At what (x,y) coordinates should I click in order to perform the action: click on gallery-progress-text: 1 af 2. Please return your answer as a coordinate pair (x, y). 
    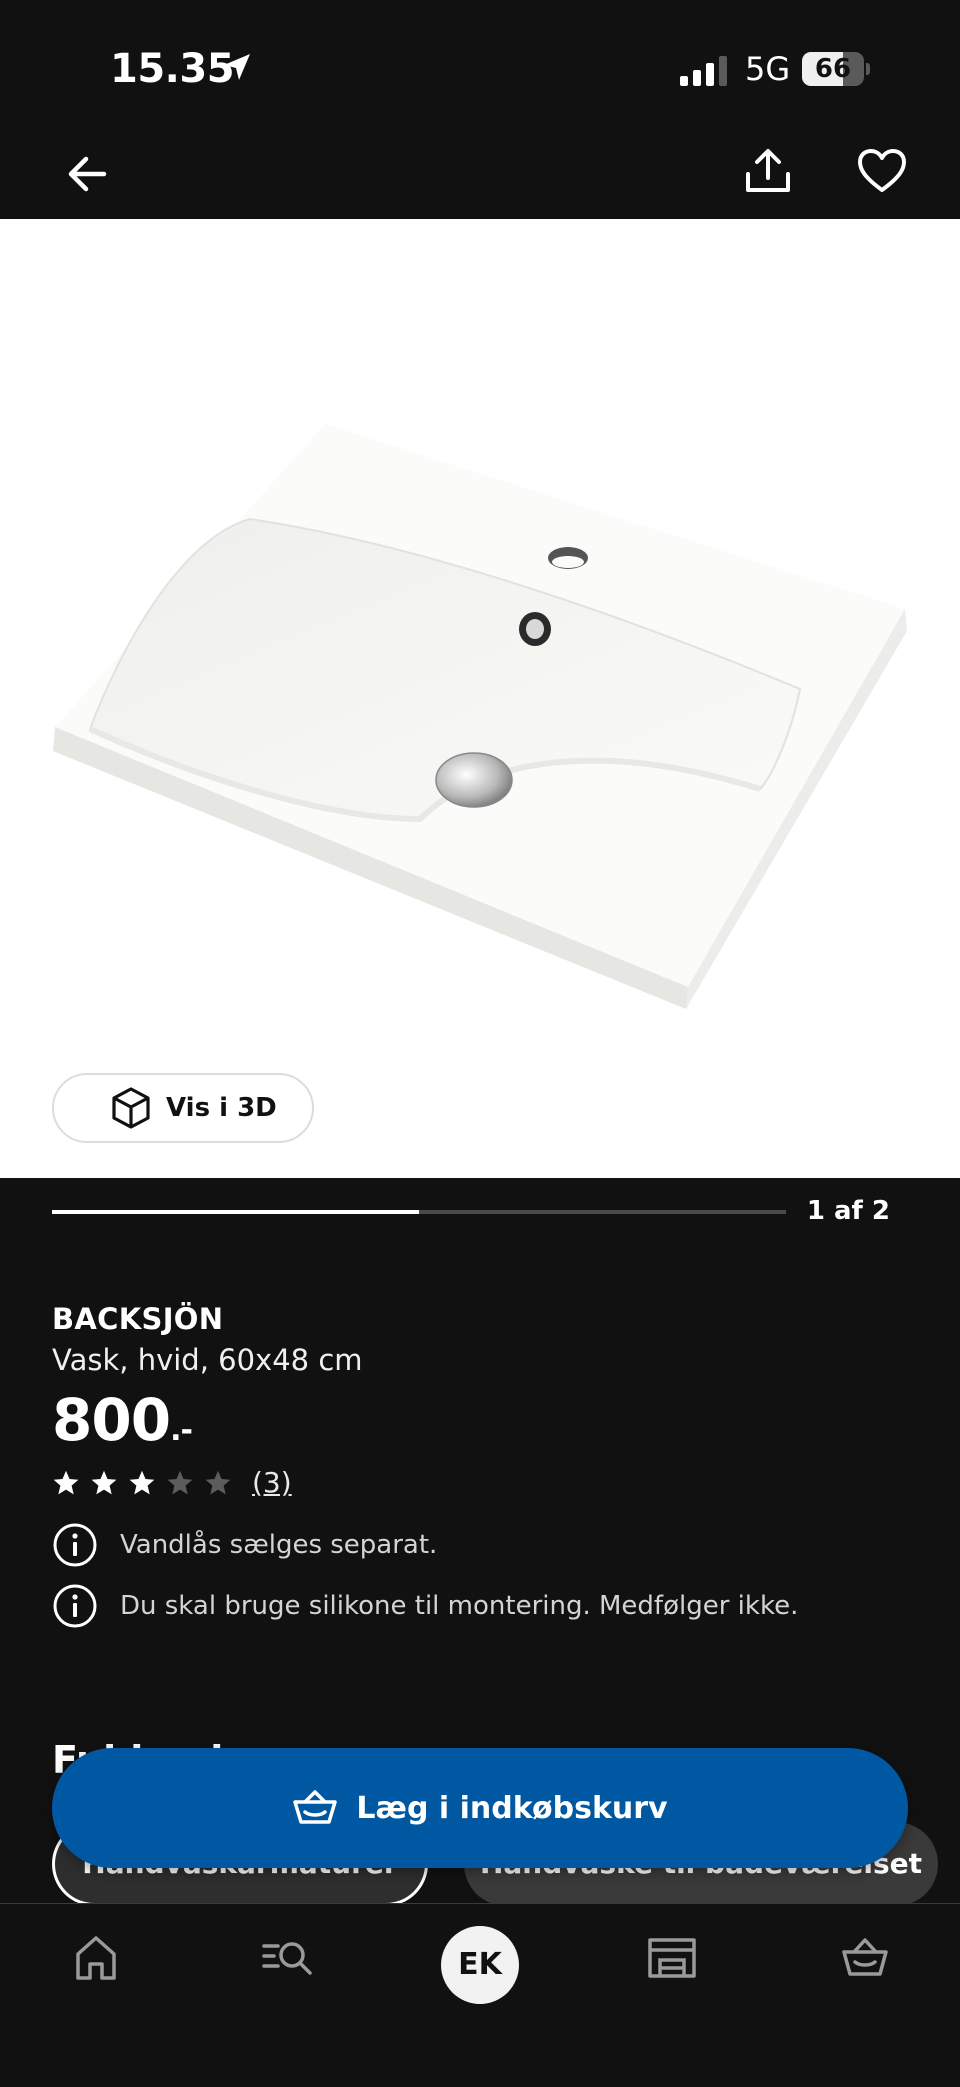
    Looking at the image, I should click on (848, 1211).